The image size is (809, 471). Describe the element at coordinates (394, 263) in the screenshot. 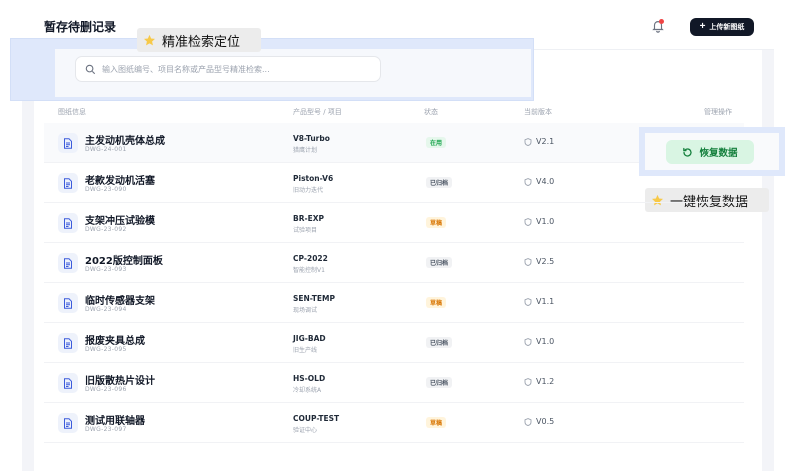

I see `table-row: 2022版控制面板 DWG-23-093 CP-2022 智能控制V1 已归档 V2.5` at that location.